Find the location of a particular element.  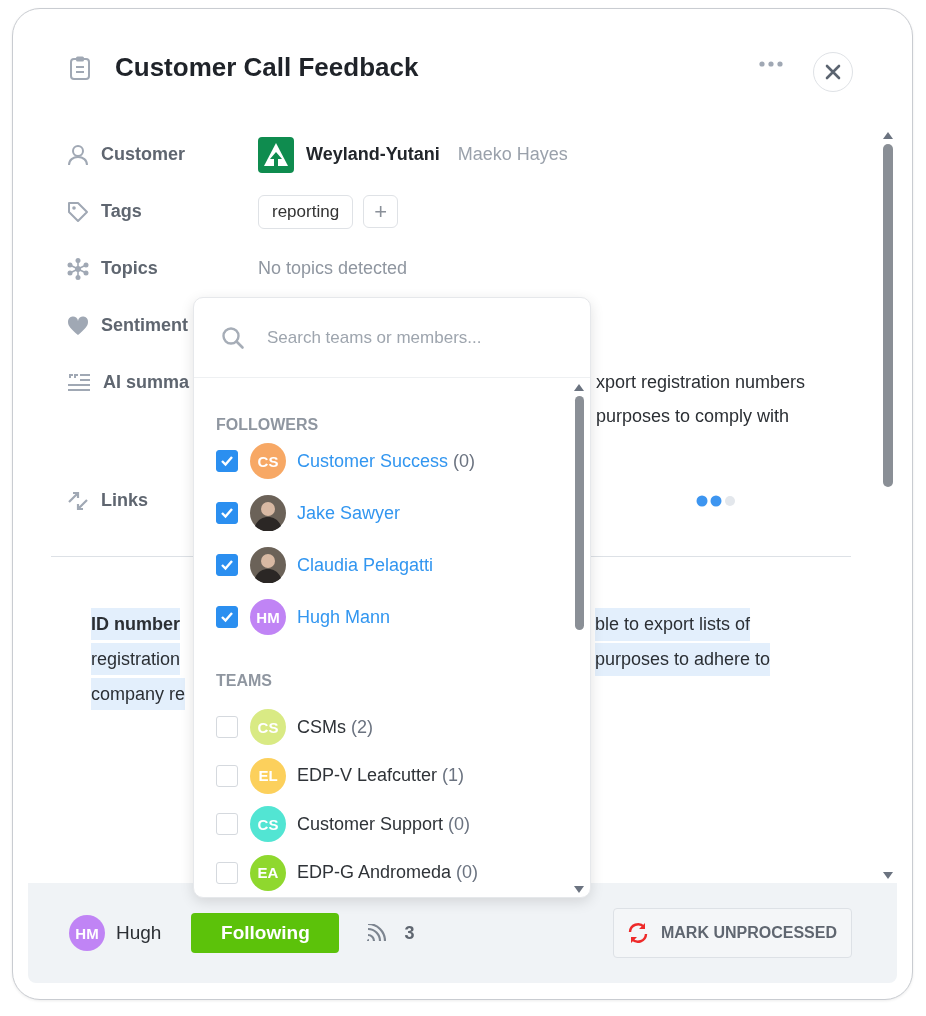

close-icon is located at coordinates (833, 71).